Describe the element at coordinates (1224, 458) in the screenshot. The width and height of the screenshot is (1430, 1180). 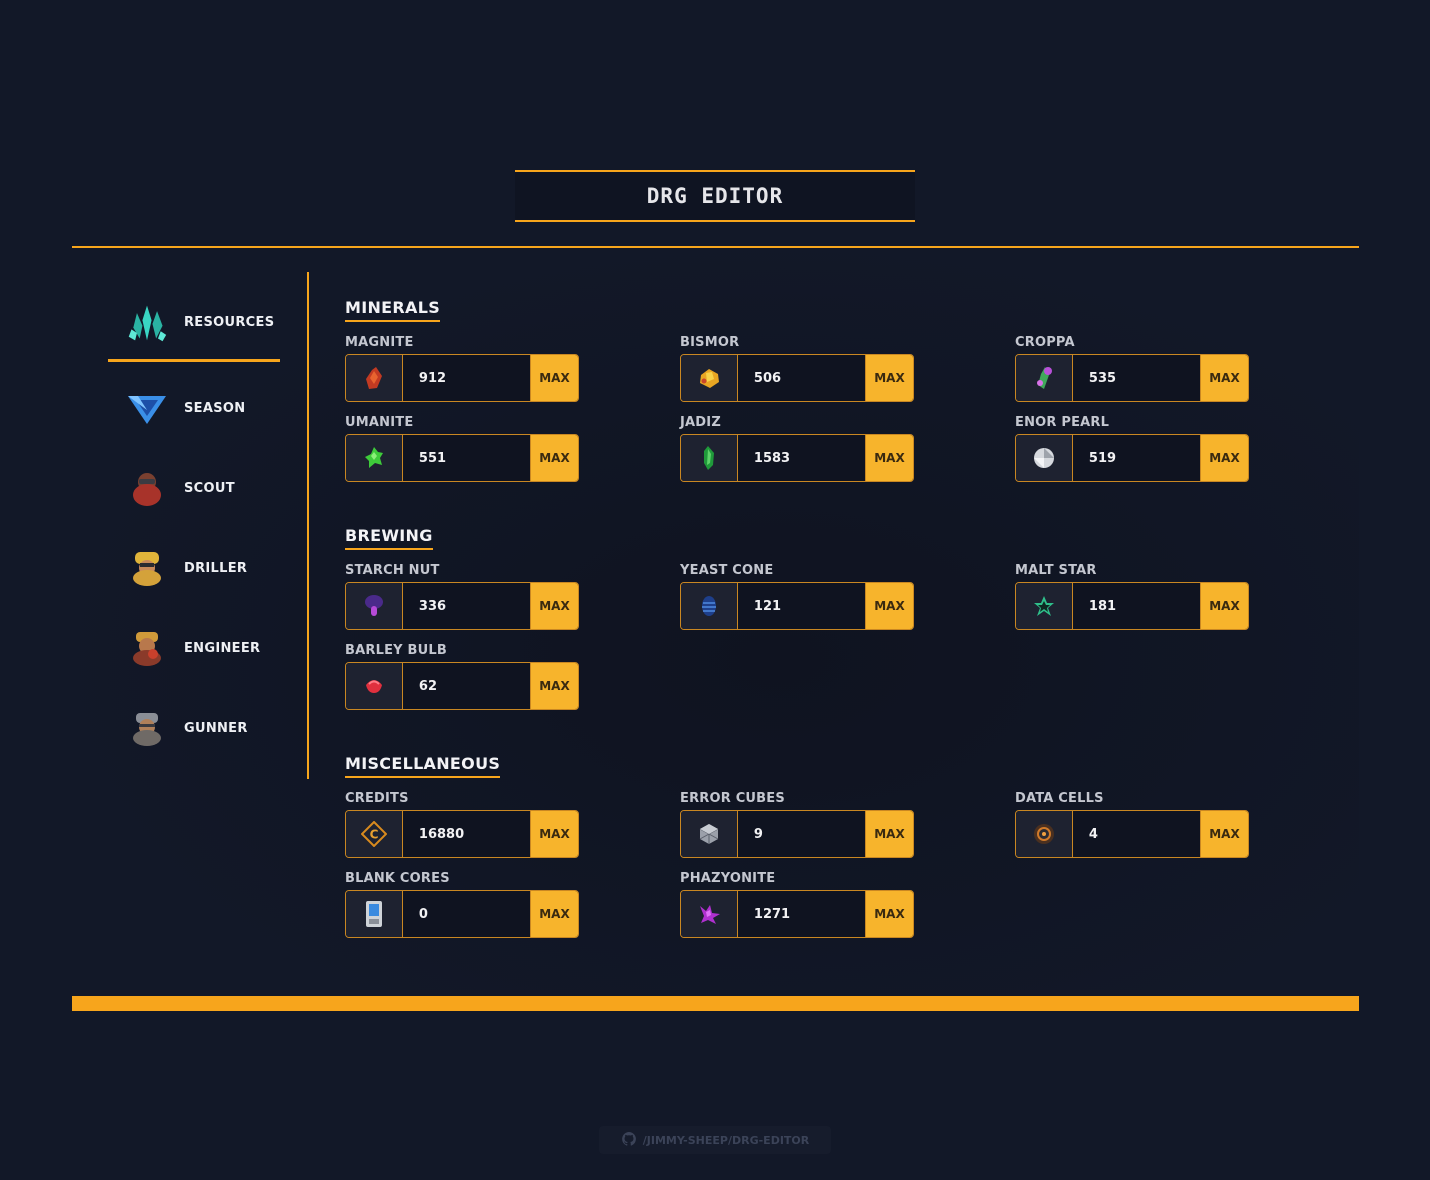
I see `enor-pearl-max-button: MAX` at that location.